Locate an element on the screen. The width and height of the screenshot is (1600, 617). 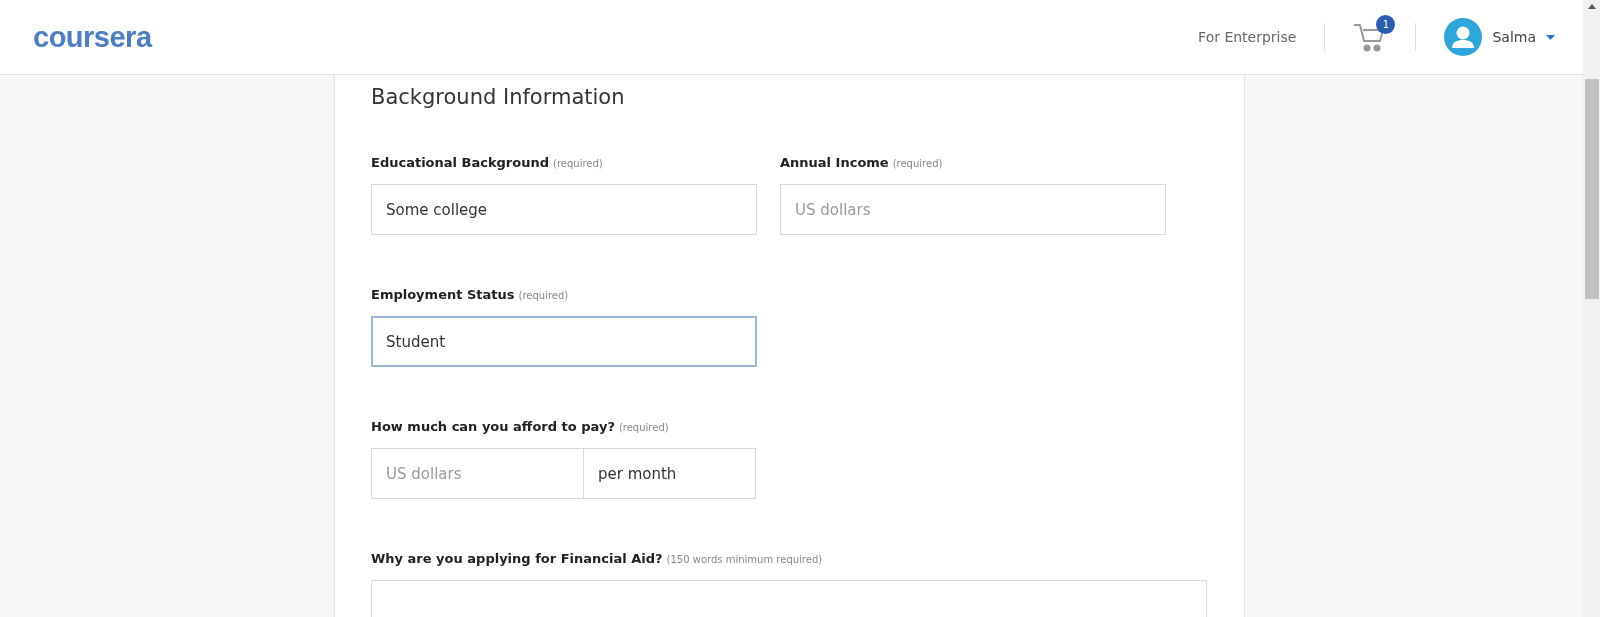
scroll-up-icon is located at coordinates (1591, 6).